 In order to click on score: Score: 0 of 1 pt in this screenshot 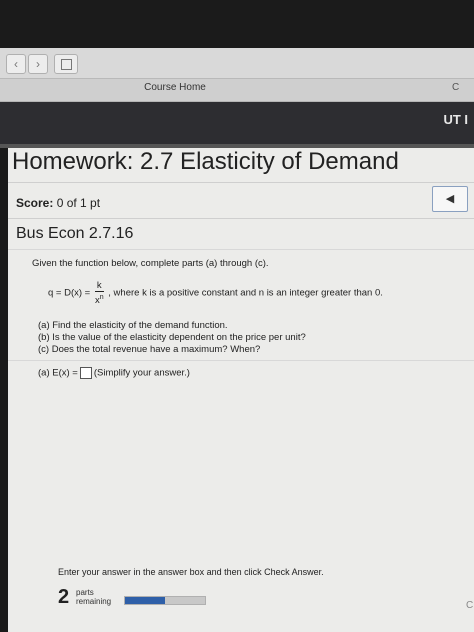, I will do `click(58, 203)`.